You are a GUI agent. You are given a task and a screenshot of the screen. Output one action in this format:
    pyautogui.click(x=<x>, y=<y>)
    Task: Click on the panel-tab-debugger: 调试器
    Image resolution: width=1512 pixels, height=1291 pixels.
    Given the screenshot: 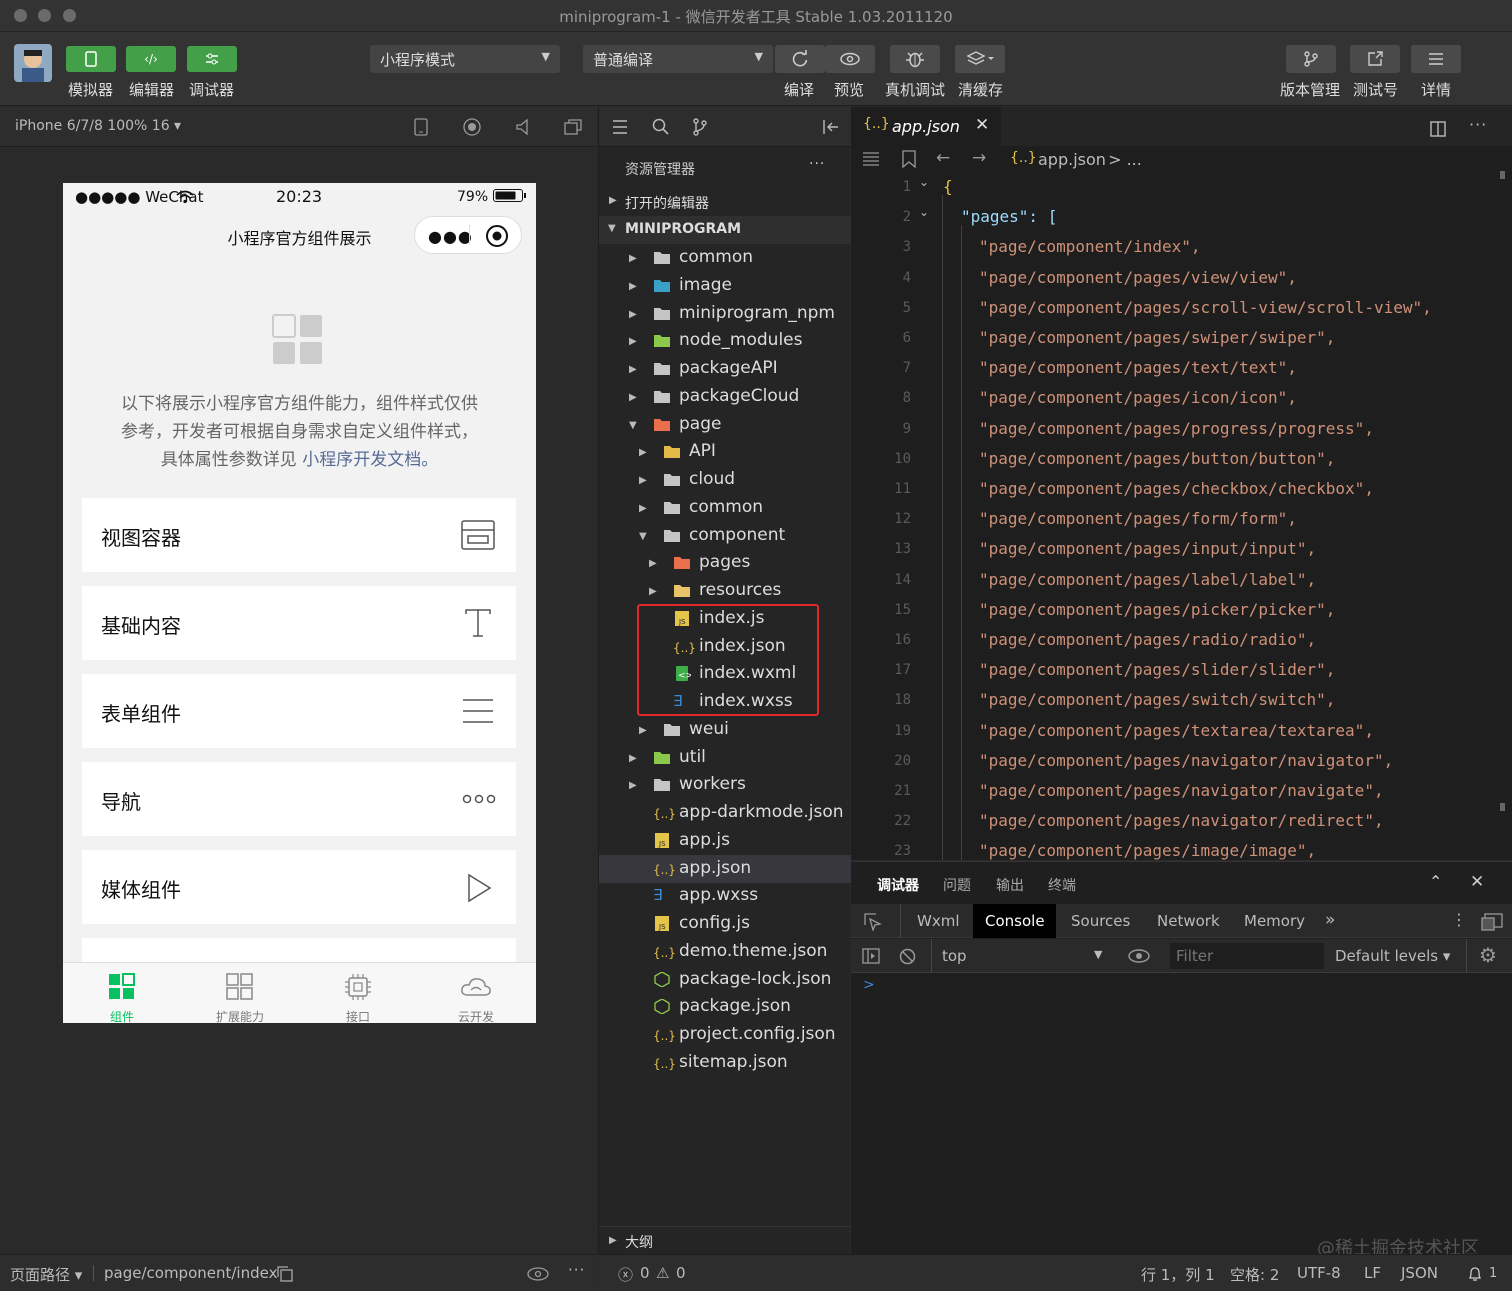 What is the action you would take?
    pyautogui.click(x=898, y=885)
    